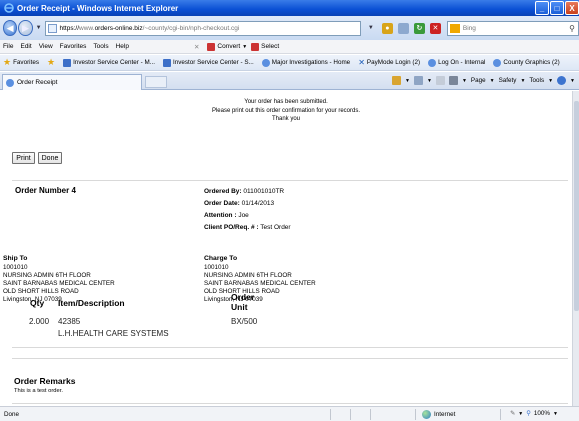  I want to click on help-dropdown-icon: ▼, so click(572, 81).